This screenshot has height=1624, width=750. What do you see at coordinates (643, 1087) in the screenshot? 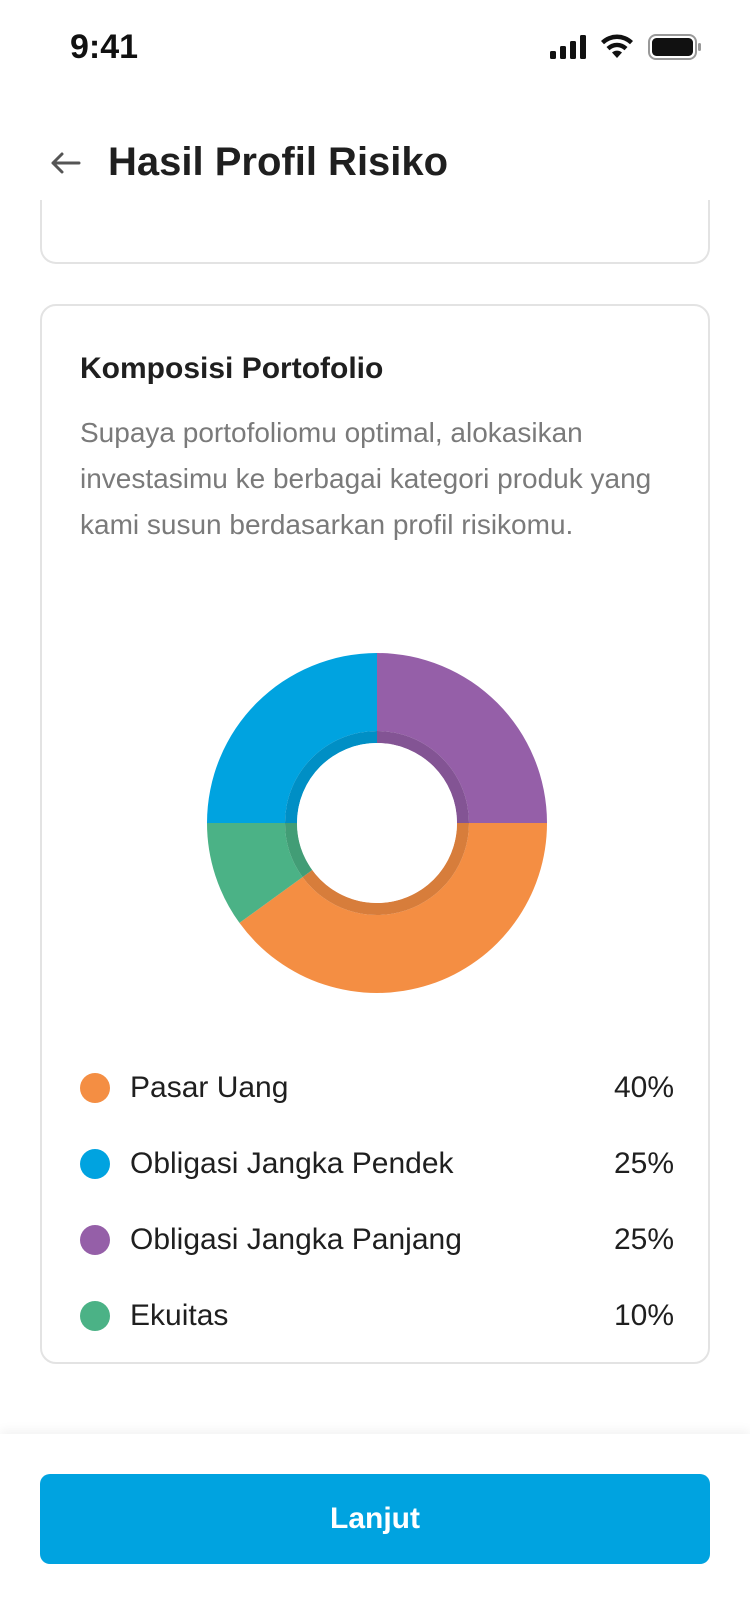
I see `legend-value: 40%` at bounding box center [643, 1087].